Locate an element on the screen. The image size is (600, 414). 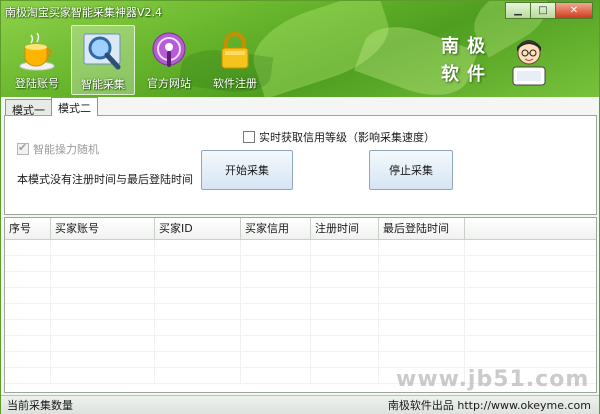
tea-cup-icon is located at coordinates (37, 51).